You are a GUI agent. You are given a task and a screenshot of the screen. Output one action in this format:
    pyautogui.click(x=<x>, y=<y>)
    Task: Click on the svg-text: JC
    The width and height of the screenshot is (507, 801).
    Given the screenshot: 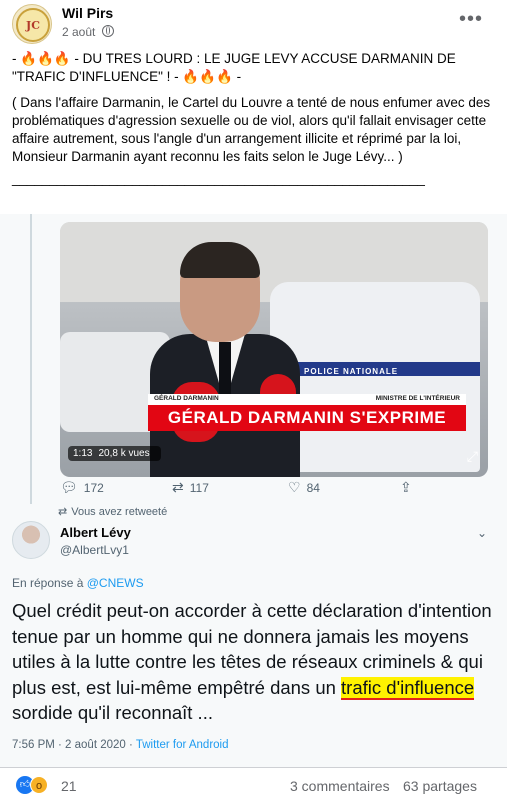 What is the action you would take?
    pyautogui.click(x=32, y=25)
    